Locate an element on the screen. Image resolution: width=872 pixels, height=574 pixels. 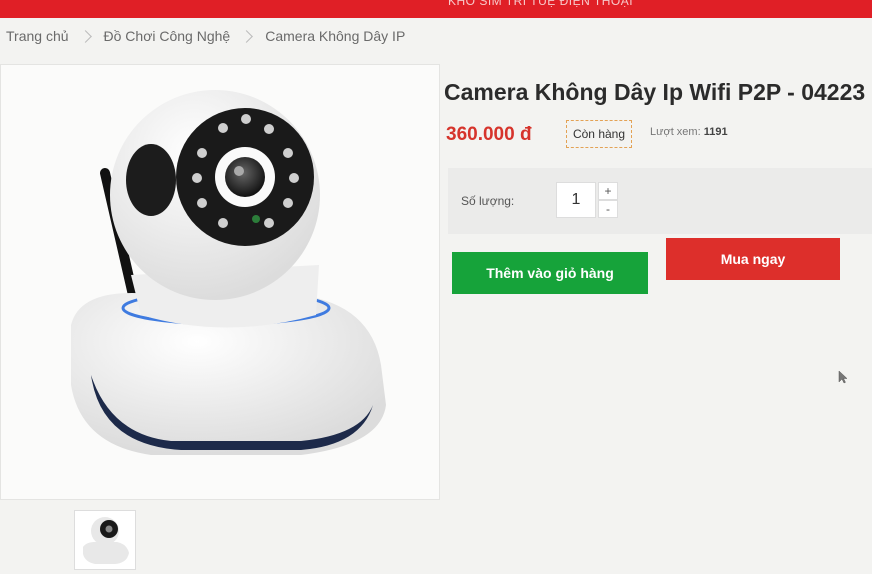
quantity-decrease-button: - is located at coordinates (608, 209).